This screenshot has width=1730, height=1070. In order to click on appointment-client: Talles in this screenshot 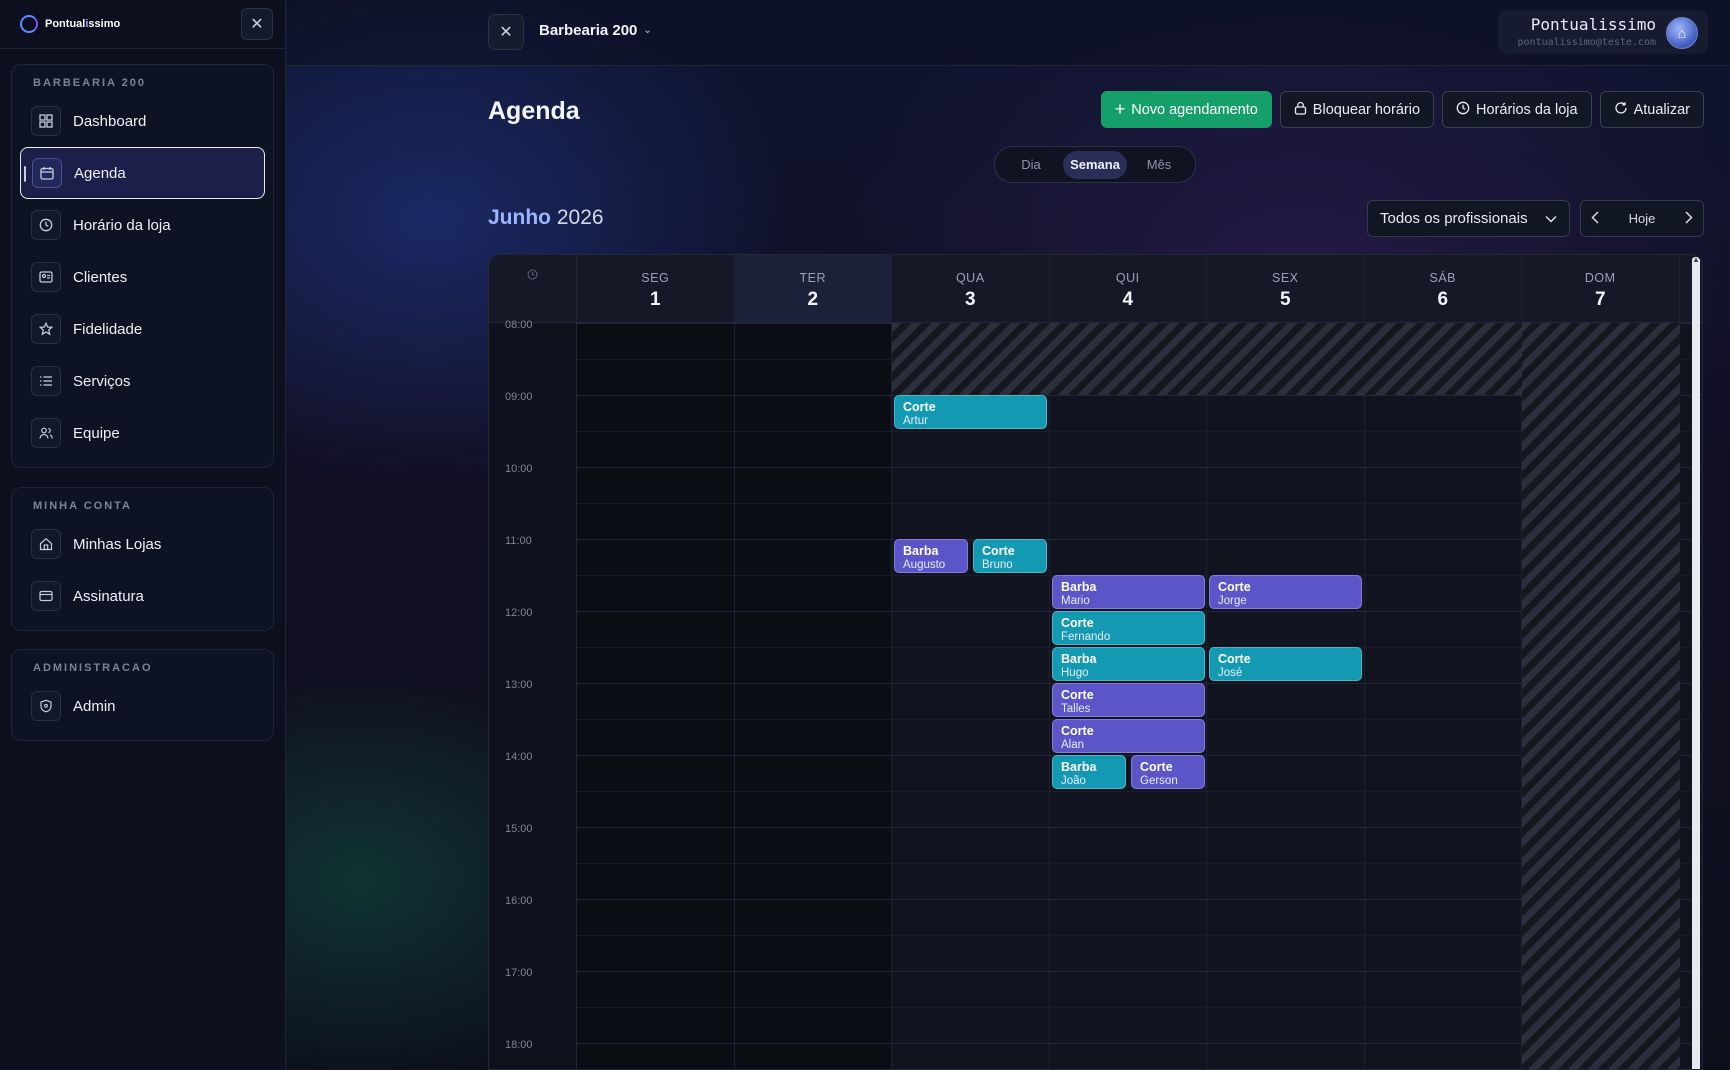, I will do `click(1076, 709)`.